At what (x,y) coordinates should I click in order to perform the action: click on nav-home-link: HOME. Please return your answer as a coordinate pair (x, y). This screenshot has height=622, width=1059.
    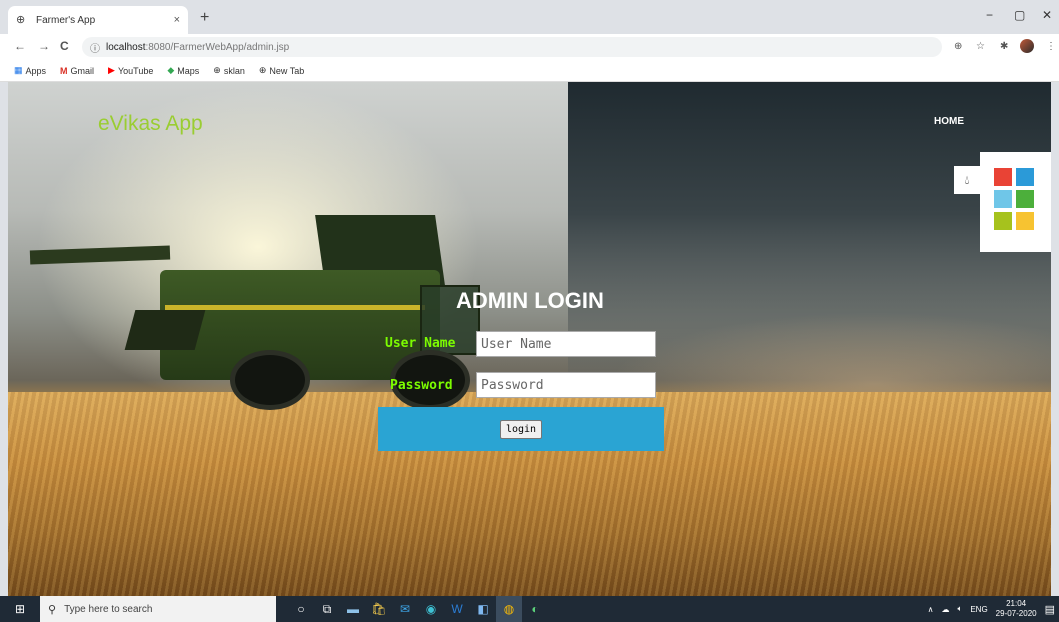
    Looking at the image, I should click on (949, 121).